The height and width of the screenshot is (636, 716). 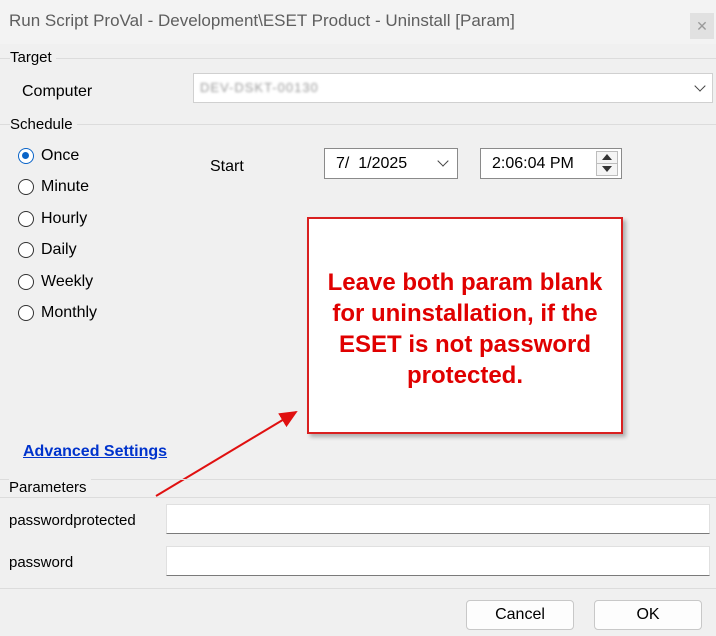 What do you see at coordinates (520, 615) in the screenshot?
I see `cancel-button: Cancel` at bounding box center [520, 615].